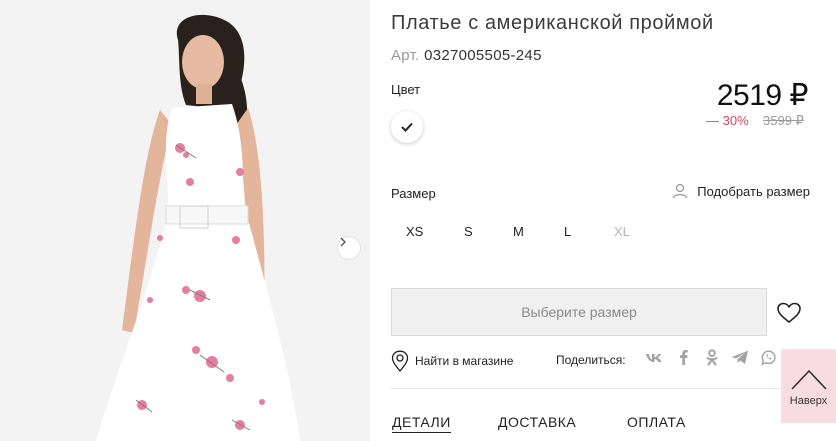 This screenshot has height=441, width=836. What do you see at coordinates (405, 55) in the screenshot?
I see `sku-label: Арт.` at bounding box center [405, 55].